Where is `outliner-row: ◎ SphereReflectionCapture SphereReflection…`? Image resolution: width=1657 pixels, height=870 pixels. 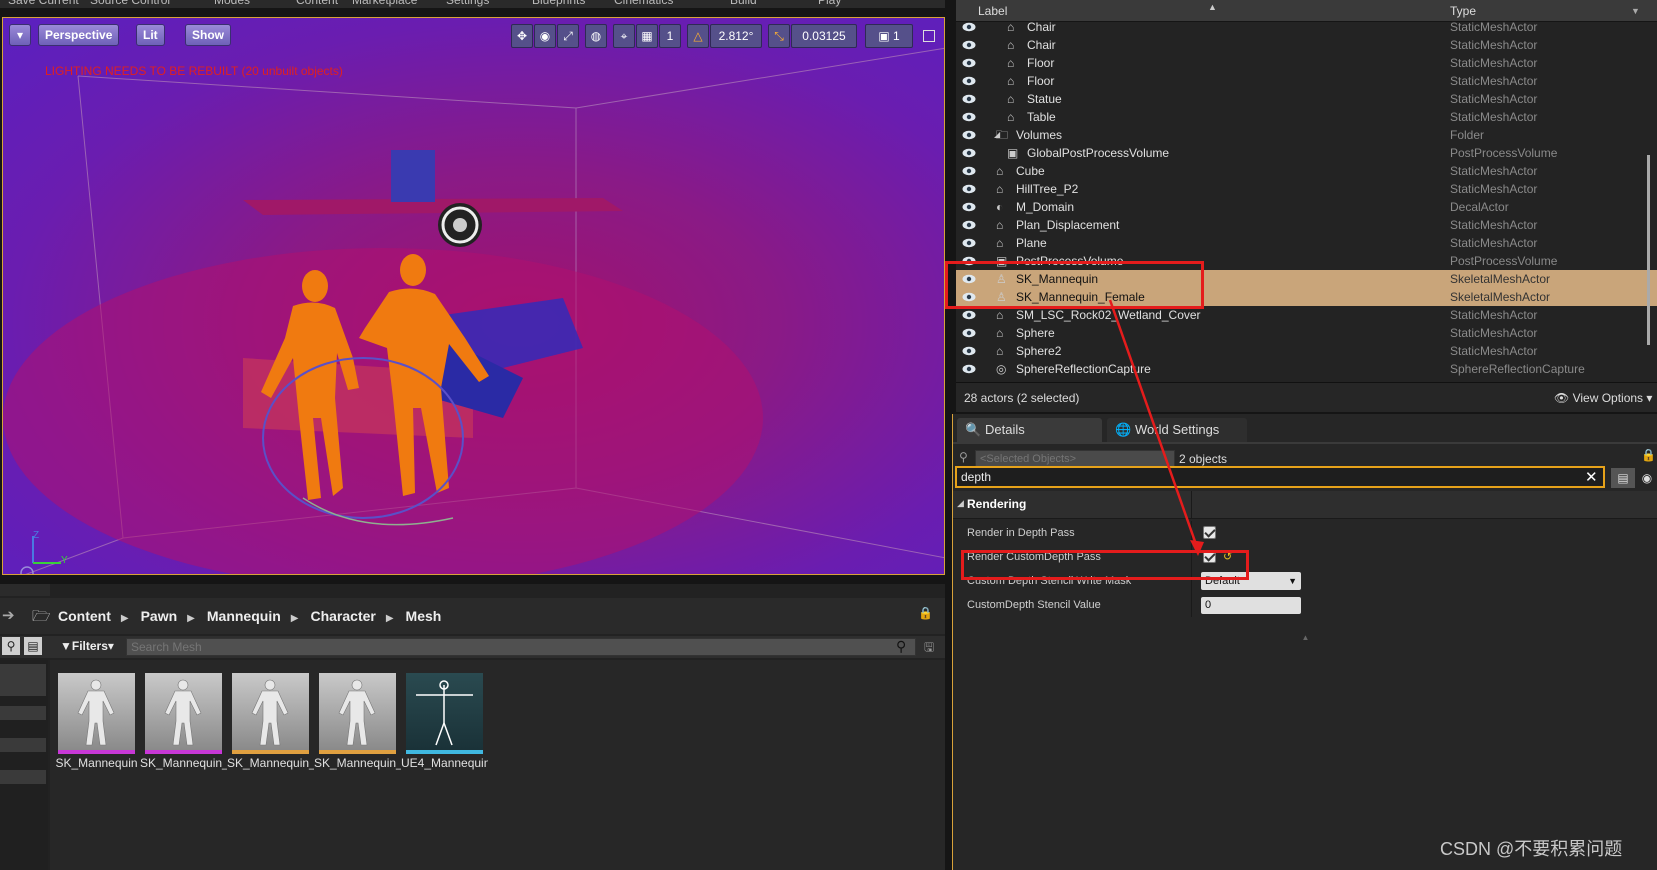
outliner-row: ◎ SphereReflectionCapture SphereReflection… is located at coordinates (1306, 369).